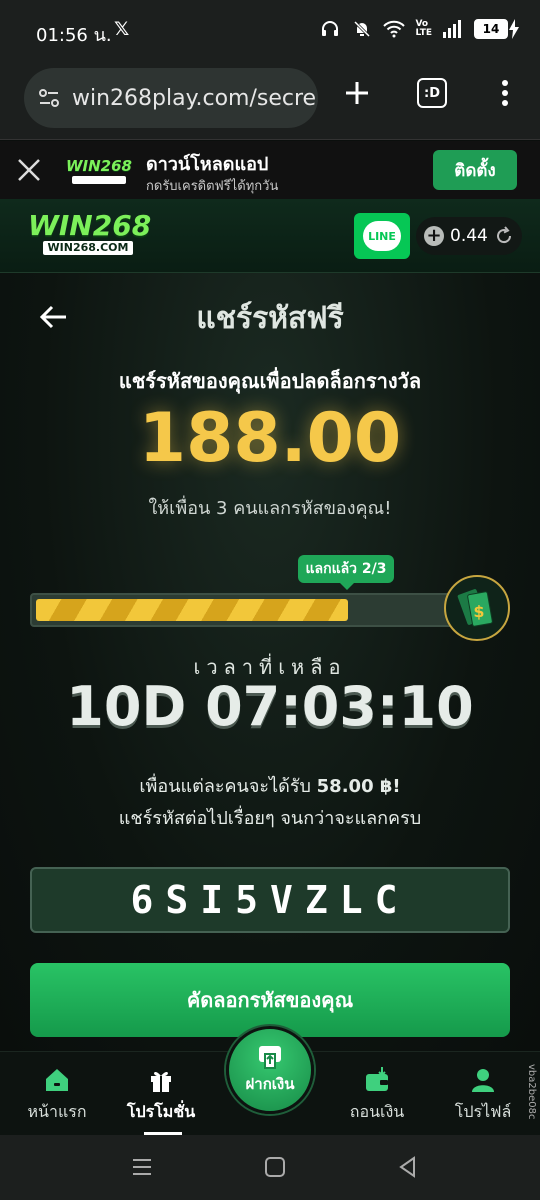 This screenshot has width=540, height=1200. What do you see at coordinates (270, 706) in the screenshot?
I see `countdown-timer: 10D 07:03:10` at bounding box center [270, 706].